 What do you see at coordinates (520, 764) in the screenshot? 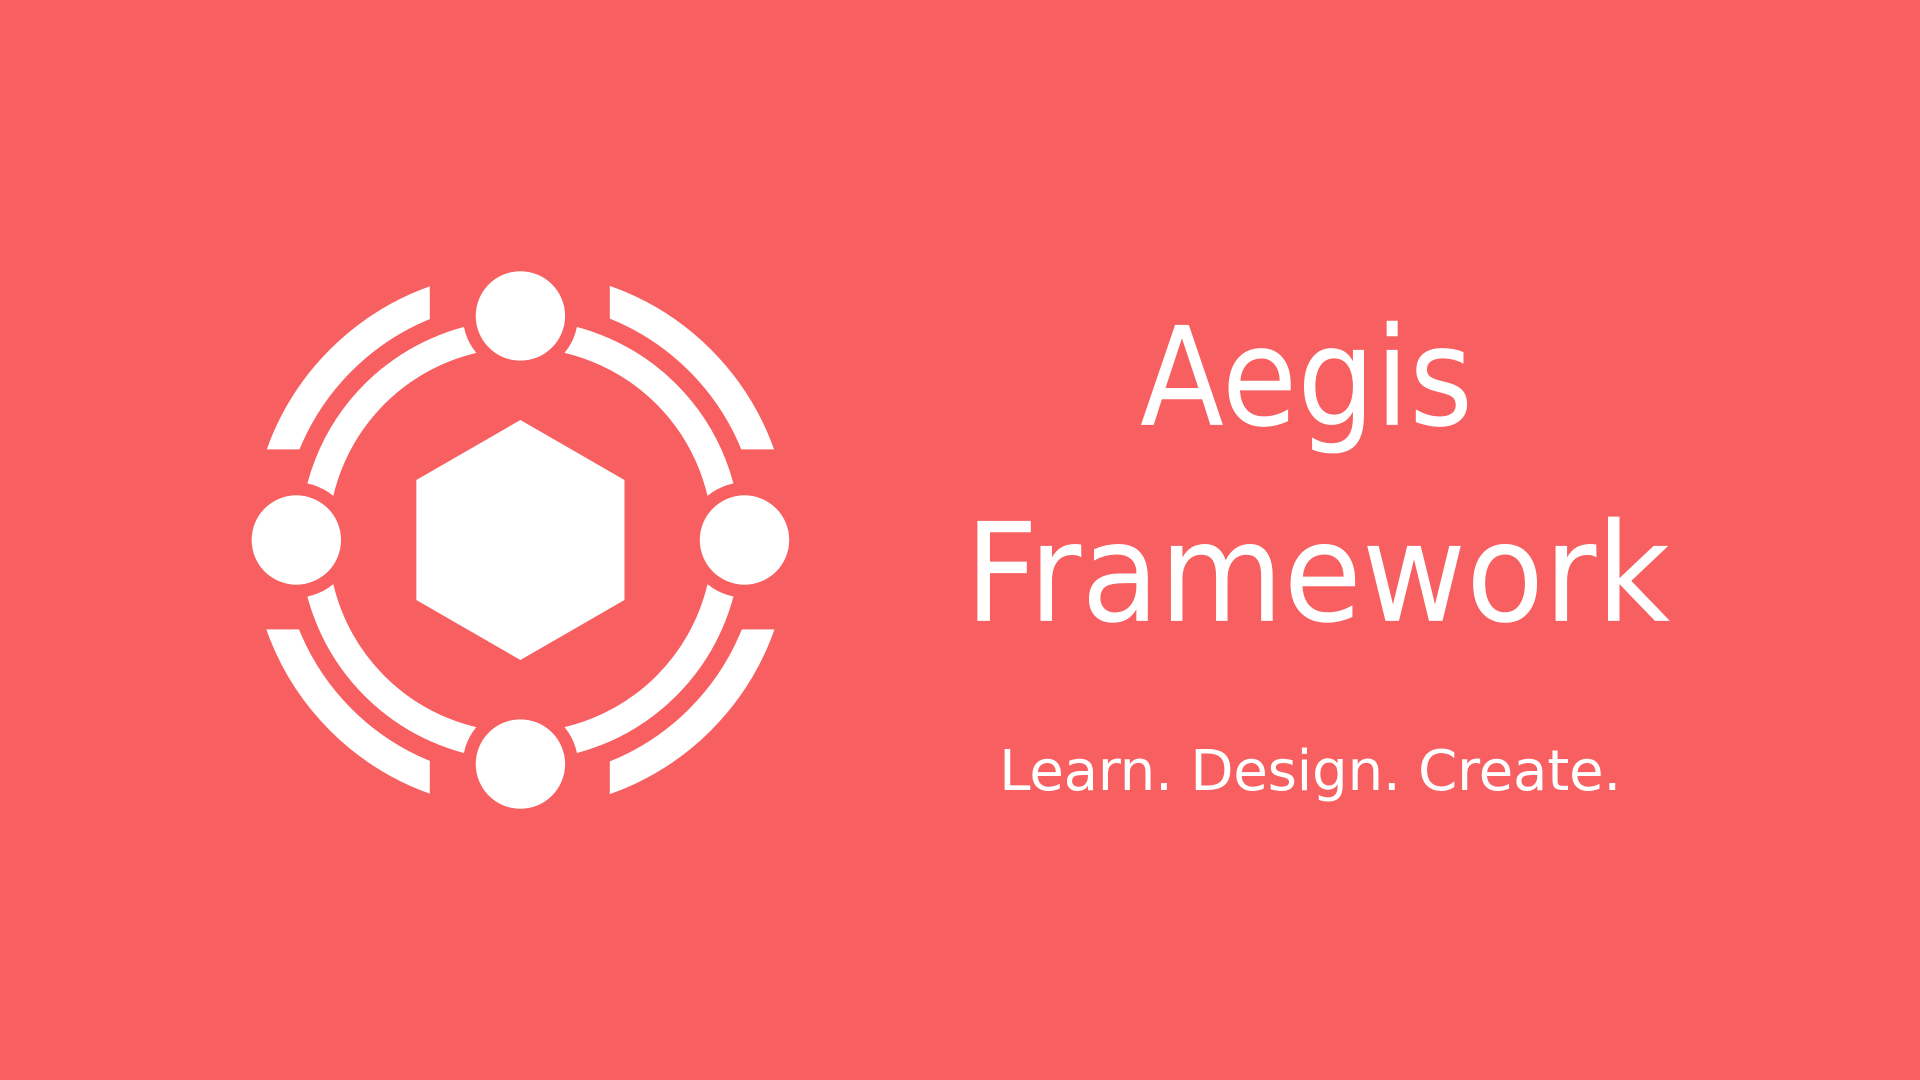
I see `node-bottom` at bounding box center [520, 764].